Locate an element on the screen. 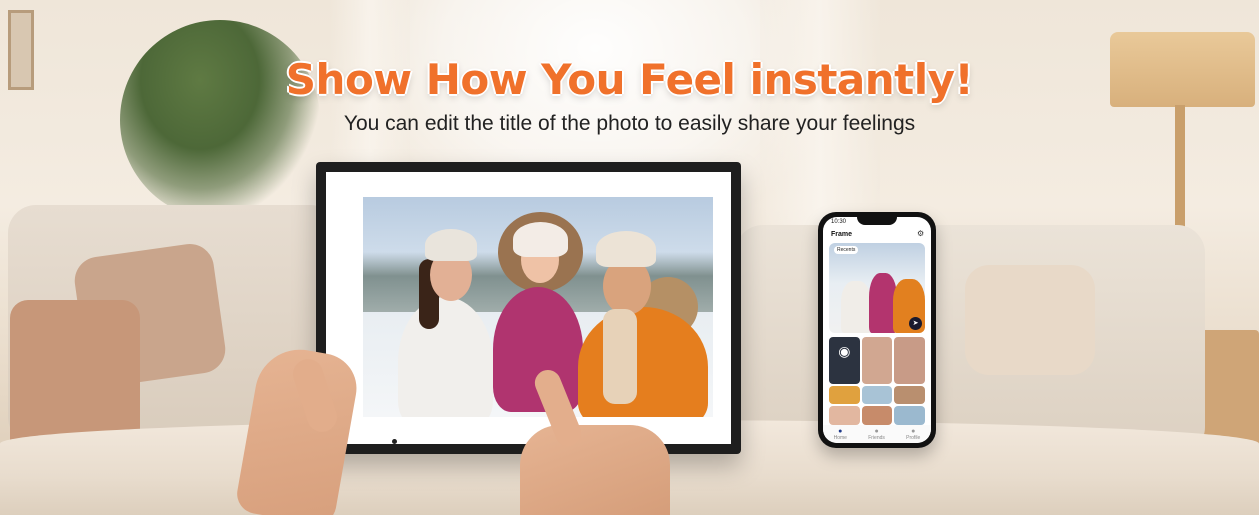 Image resolution: width=1259 pixels, height=515 pixels. child-hat is located at coordinates (540, 239).